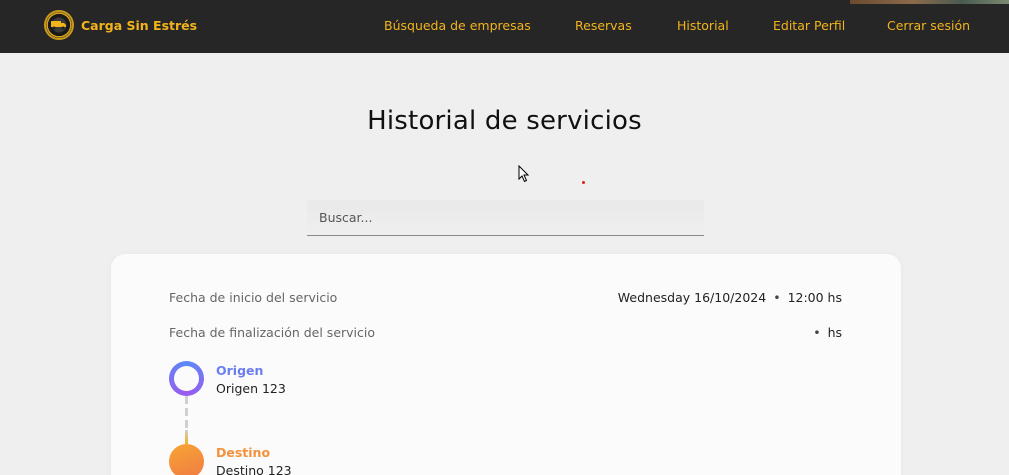  Describe the element at coordinates (809, 25) in the screenshot. I see `nav-link-editar-perfil: Editar Perfil` at that location.